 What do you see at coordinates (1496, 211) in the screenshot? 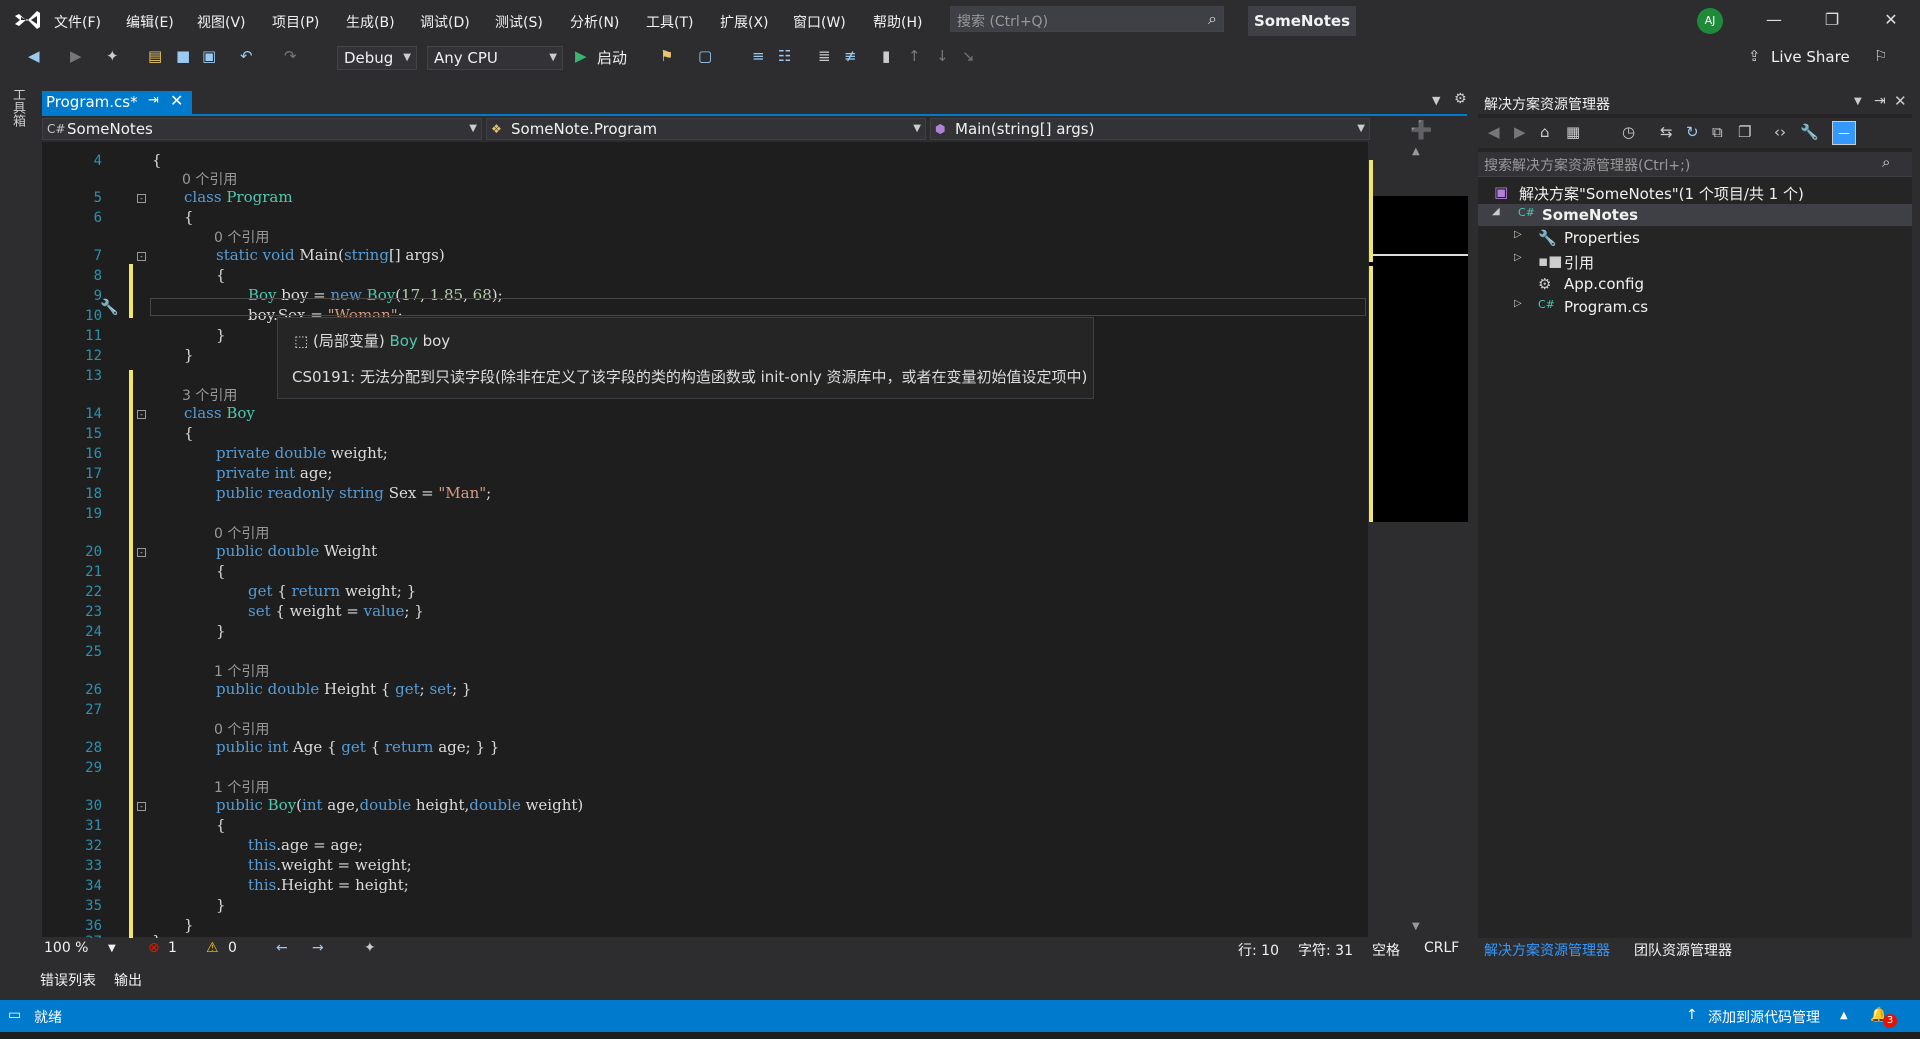
I see `expanded-arrow-icon: ◢` at bounding box center [1496, 211].